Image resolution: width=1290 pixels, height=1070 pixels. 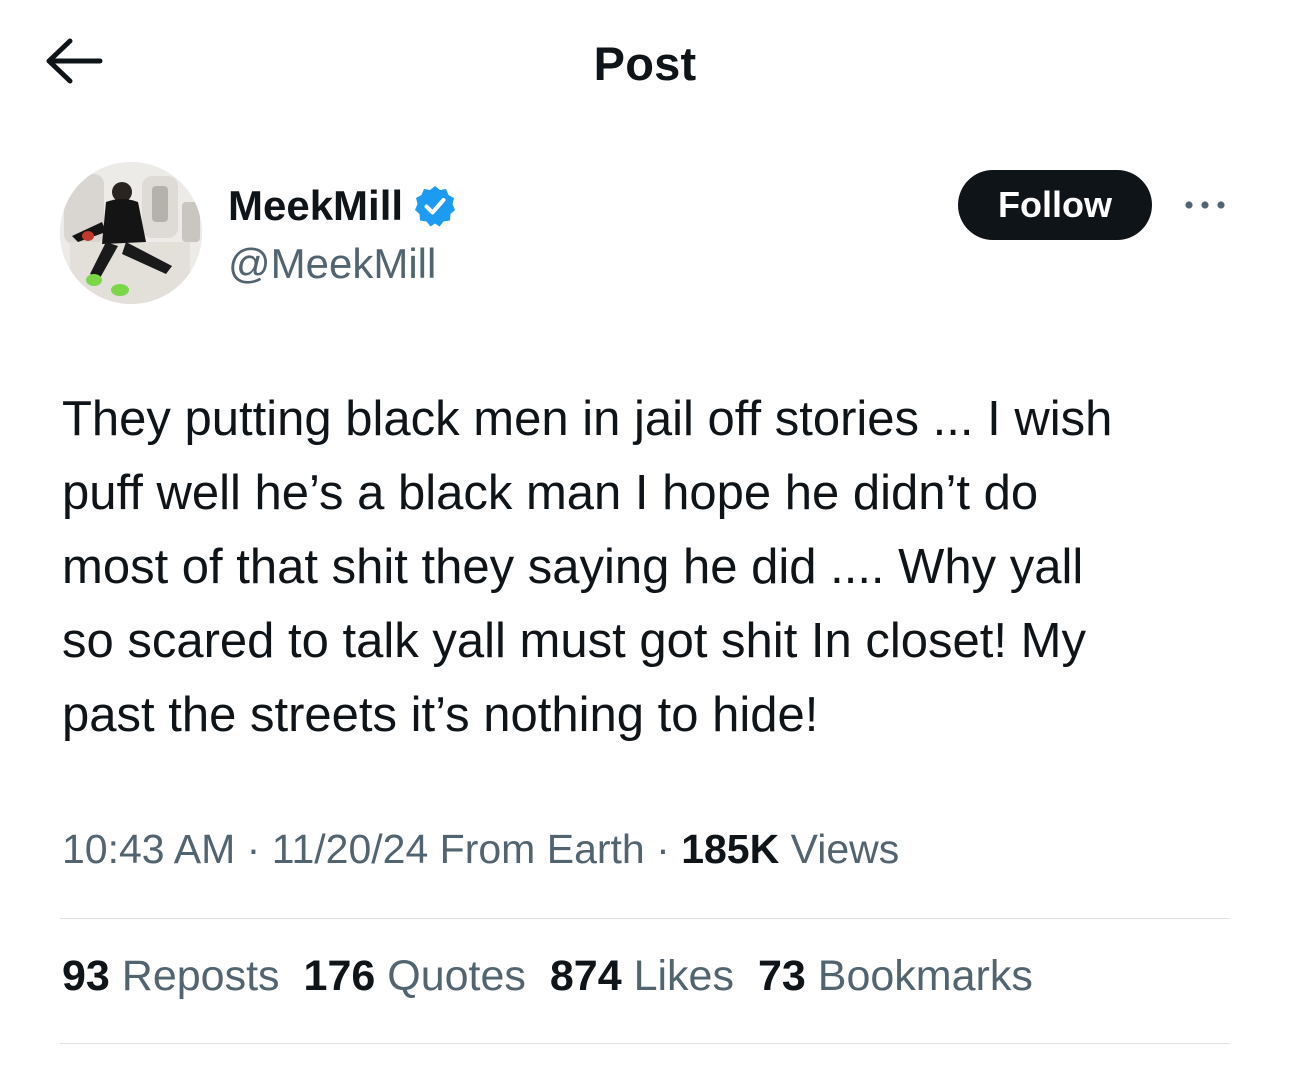 I want to click on reposts-stat: 93 Reposts, so click(x=171, y=976).